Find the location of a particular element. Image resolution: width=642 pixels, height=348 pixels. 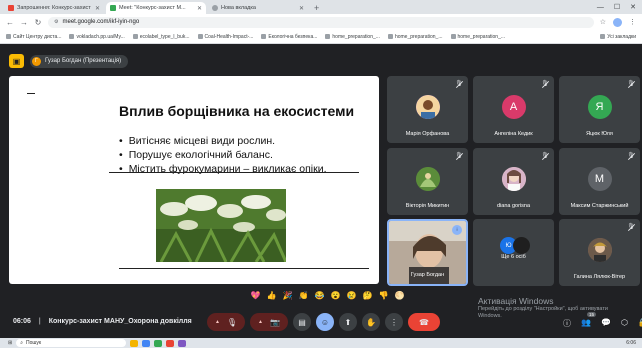

presenter-avatar: Г is located at coordinates (36, 61).